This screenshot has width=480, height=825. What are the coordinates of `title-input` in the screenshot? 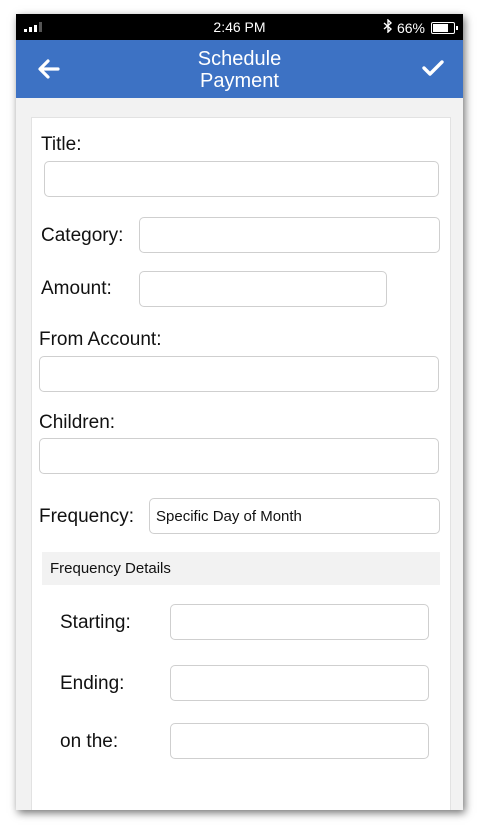 It's located at (241, 179).